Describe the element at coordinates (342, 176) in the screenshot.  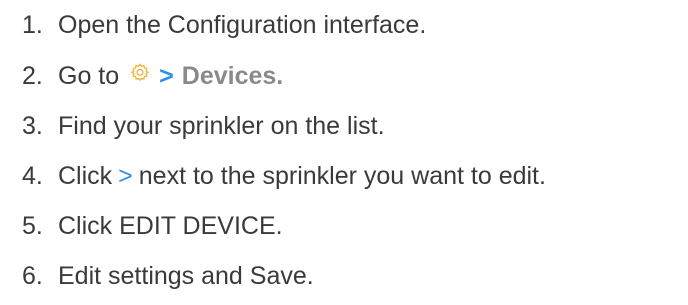
I see `step-text-suffix: next to the sprinkler you want to edit.` at that location.